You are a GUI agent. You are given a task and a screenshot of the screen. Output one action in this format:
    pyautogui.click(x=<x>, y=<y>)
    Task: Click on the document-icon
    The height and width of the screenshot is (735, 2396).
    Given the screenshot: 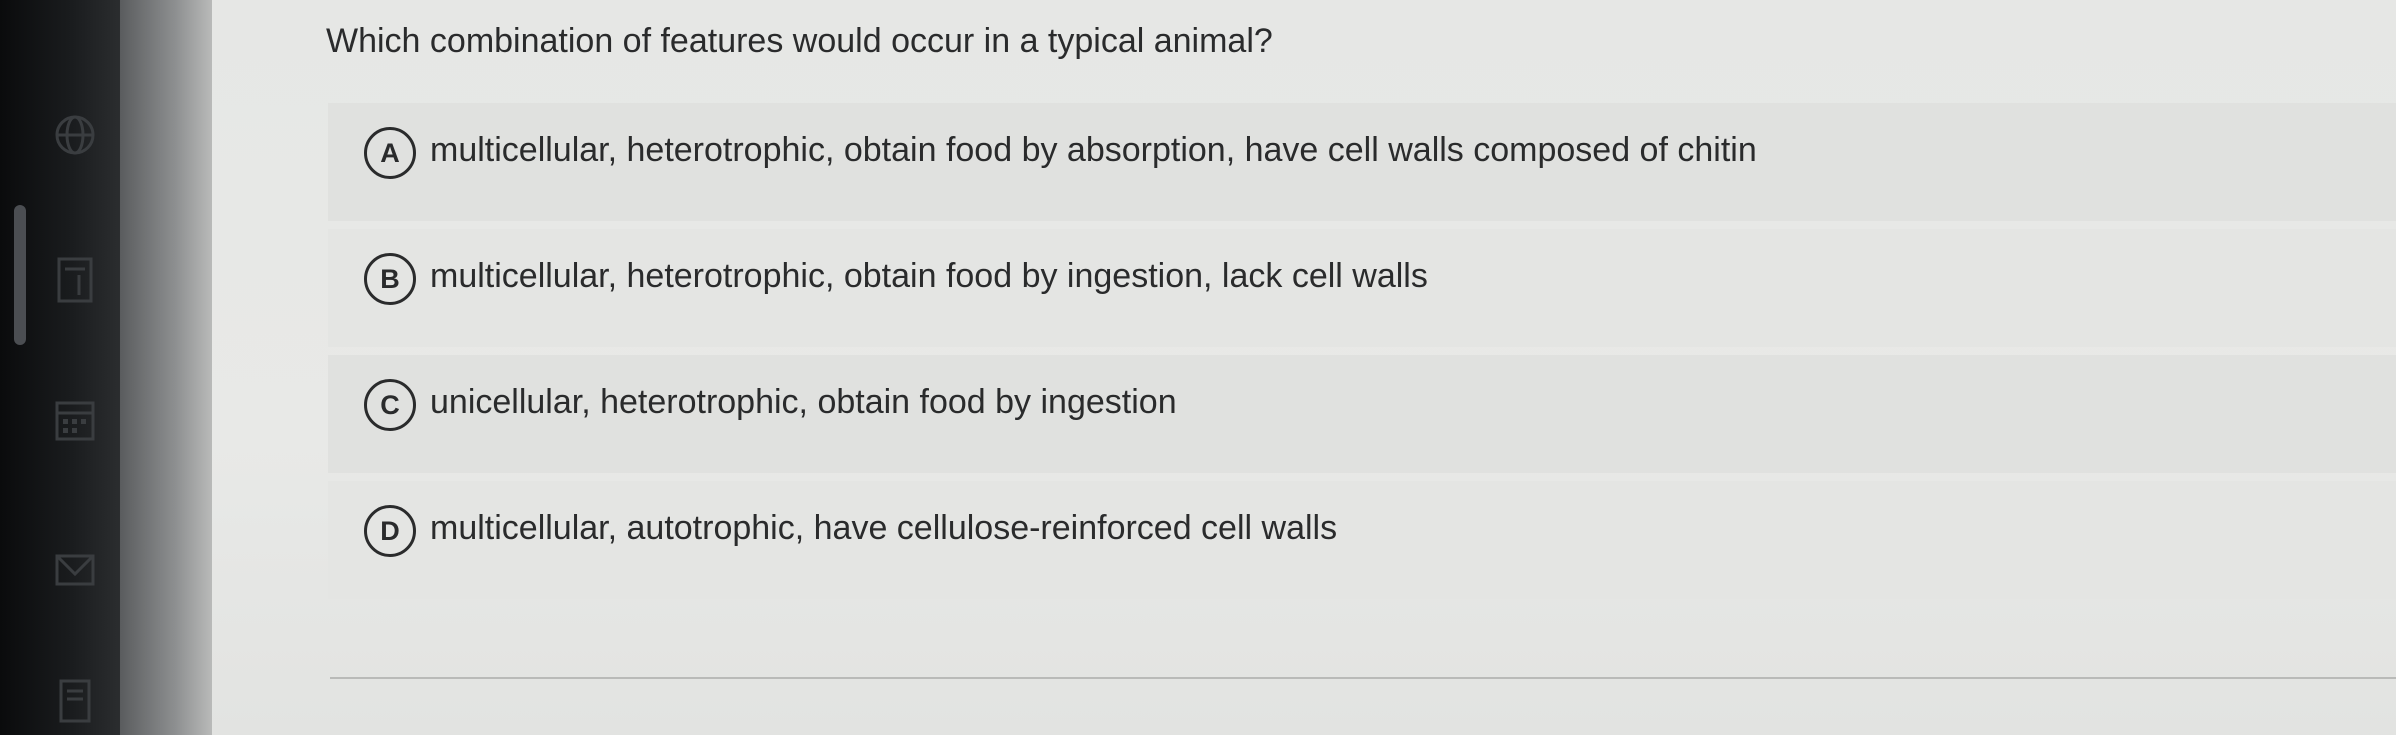 What is the action you would take?
    pyautogui.click(x=75, y=700)
    